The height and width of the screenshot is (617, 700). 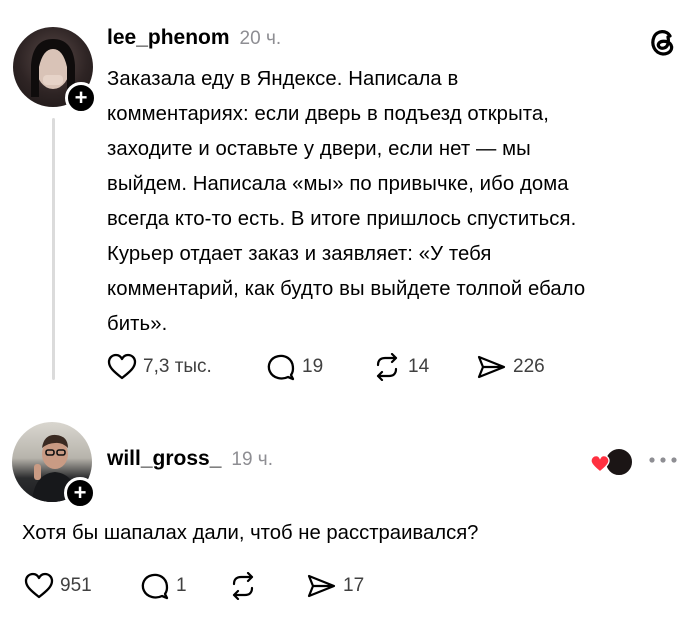 I want to click on post-text-line: Курьер отдает заказ и заявляет: «У тебя, so click(x=299, y=254).